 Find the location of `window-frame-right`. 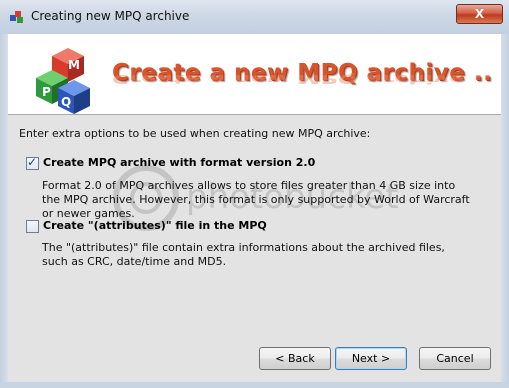

window-frame-right is located at coordinates (505, 211).